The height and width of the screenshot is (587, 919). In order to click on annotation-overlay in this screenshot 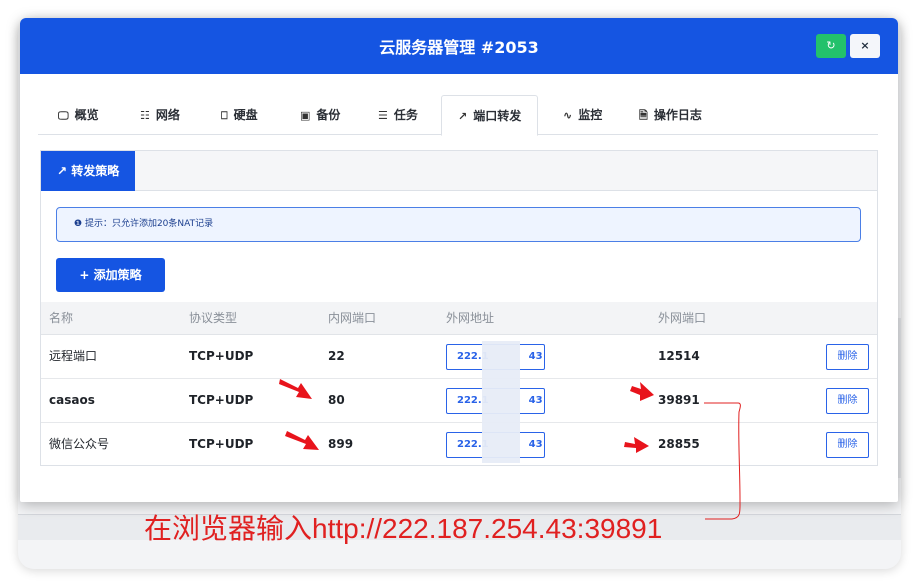, I will do `click(510, 449)`.